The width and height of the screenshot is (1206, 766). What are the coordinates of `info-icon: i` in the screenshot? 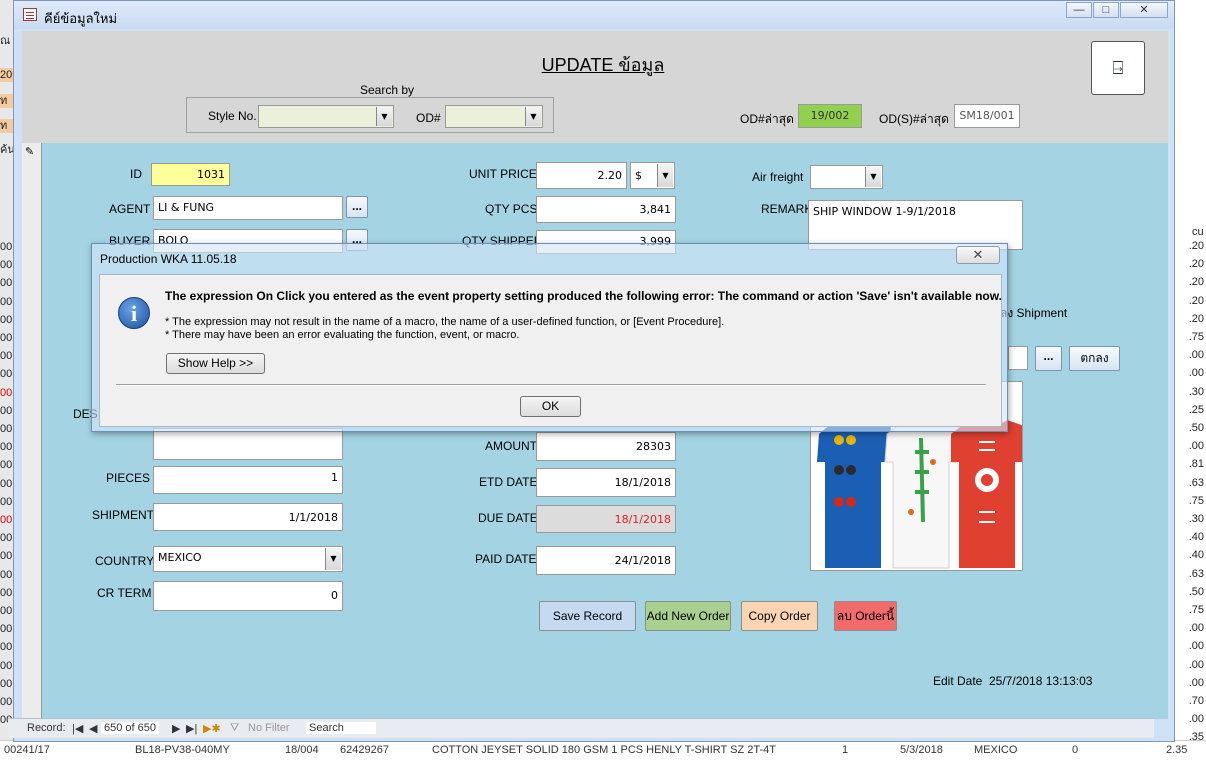 It's located at (134, 313).